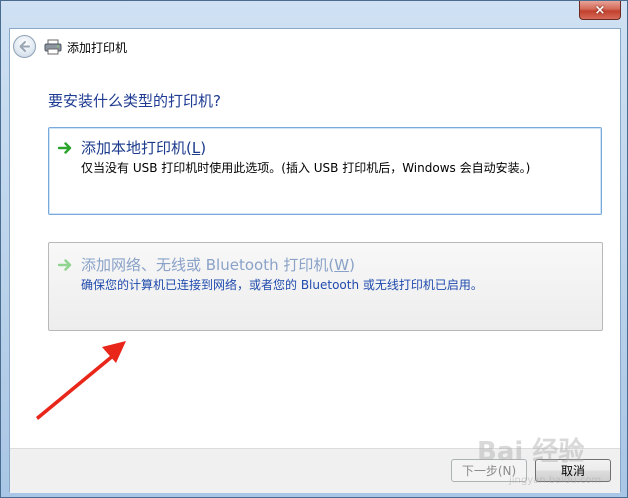 The width and height of the screenshot is (628, 498). I want to click on wizard-header: 添加打印机, so click(315, 47).